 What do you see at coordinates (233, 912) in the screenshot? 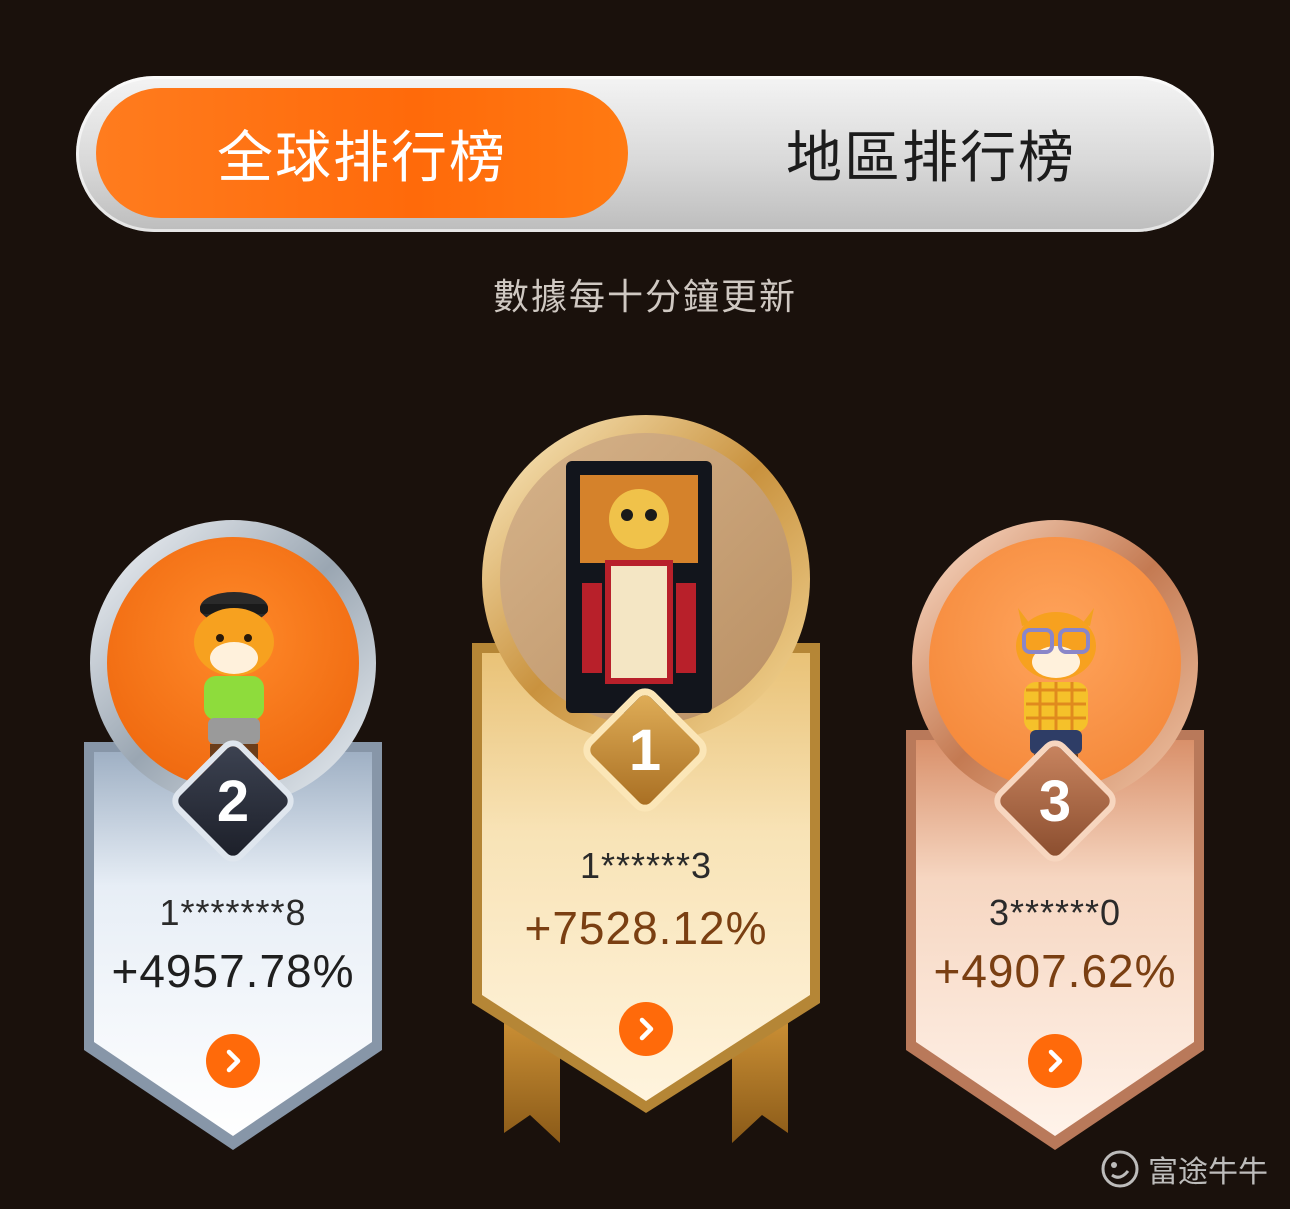
I see `user-id: 1*******8` at bounding box center [233, 912].